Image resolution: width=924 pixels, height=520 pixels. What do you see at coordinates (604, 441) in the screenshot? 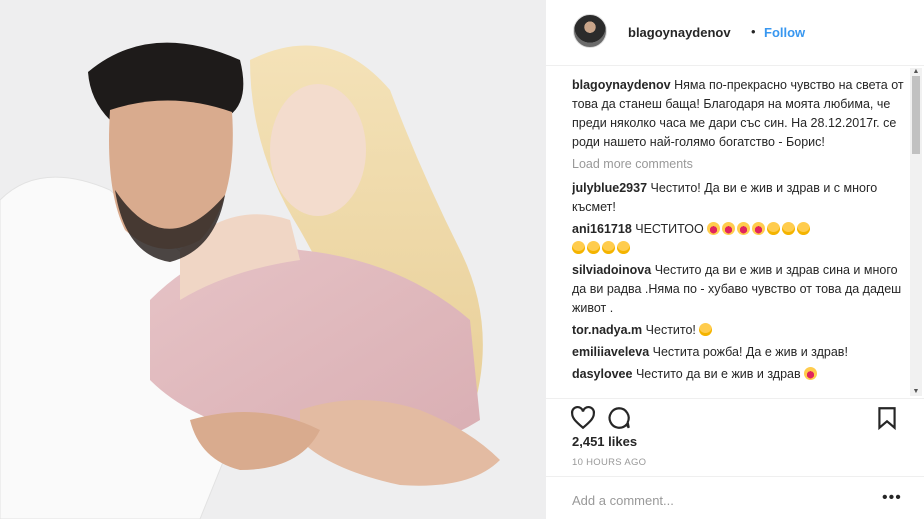
I see `likes-count: 2,451 likes` at bounding box center [604, 441].